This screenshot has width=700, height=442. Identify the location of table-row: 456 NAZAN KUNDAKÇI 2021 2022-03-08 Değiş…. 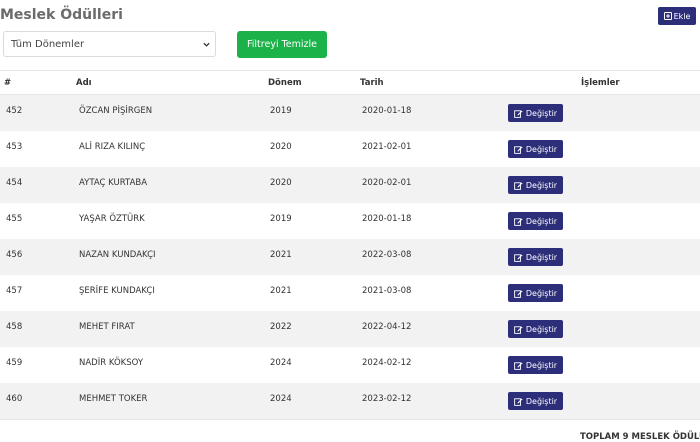
(350, 257).